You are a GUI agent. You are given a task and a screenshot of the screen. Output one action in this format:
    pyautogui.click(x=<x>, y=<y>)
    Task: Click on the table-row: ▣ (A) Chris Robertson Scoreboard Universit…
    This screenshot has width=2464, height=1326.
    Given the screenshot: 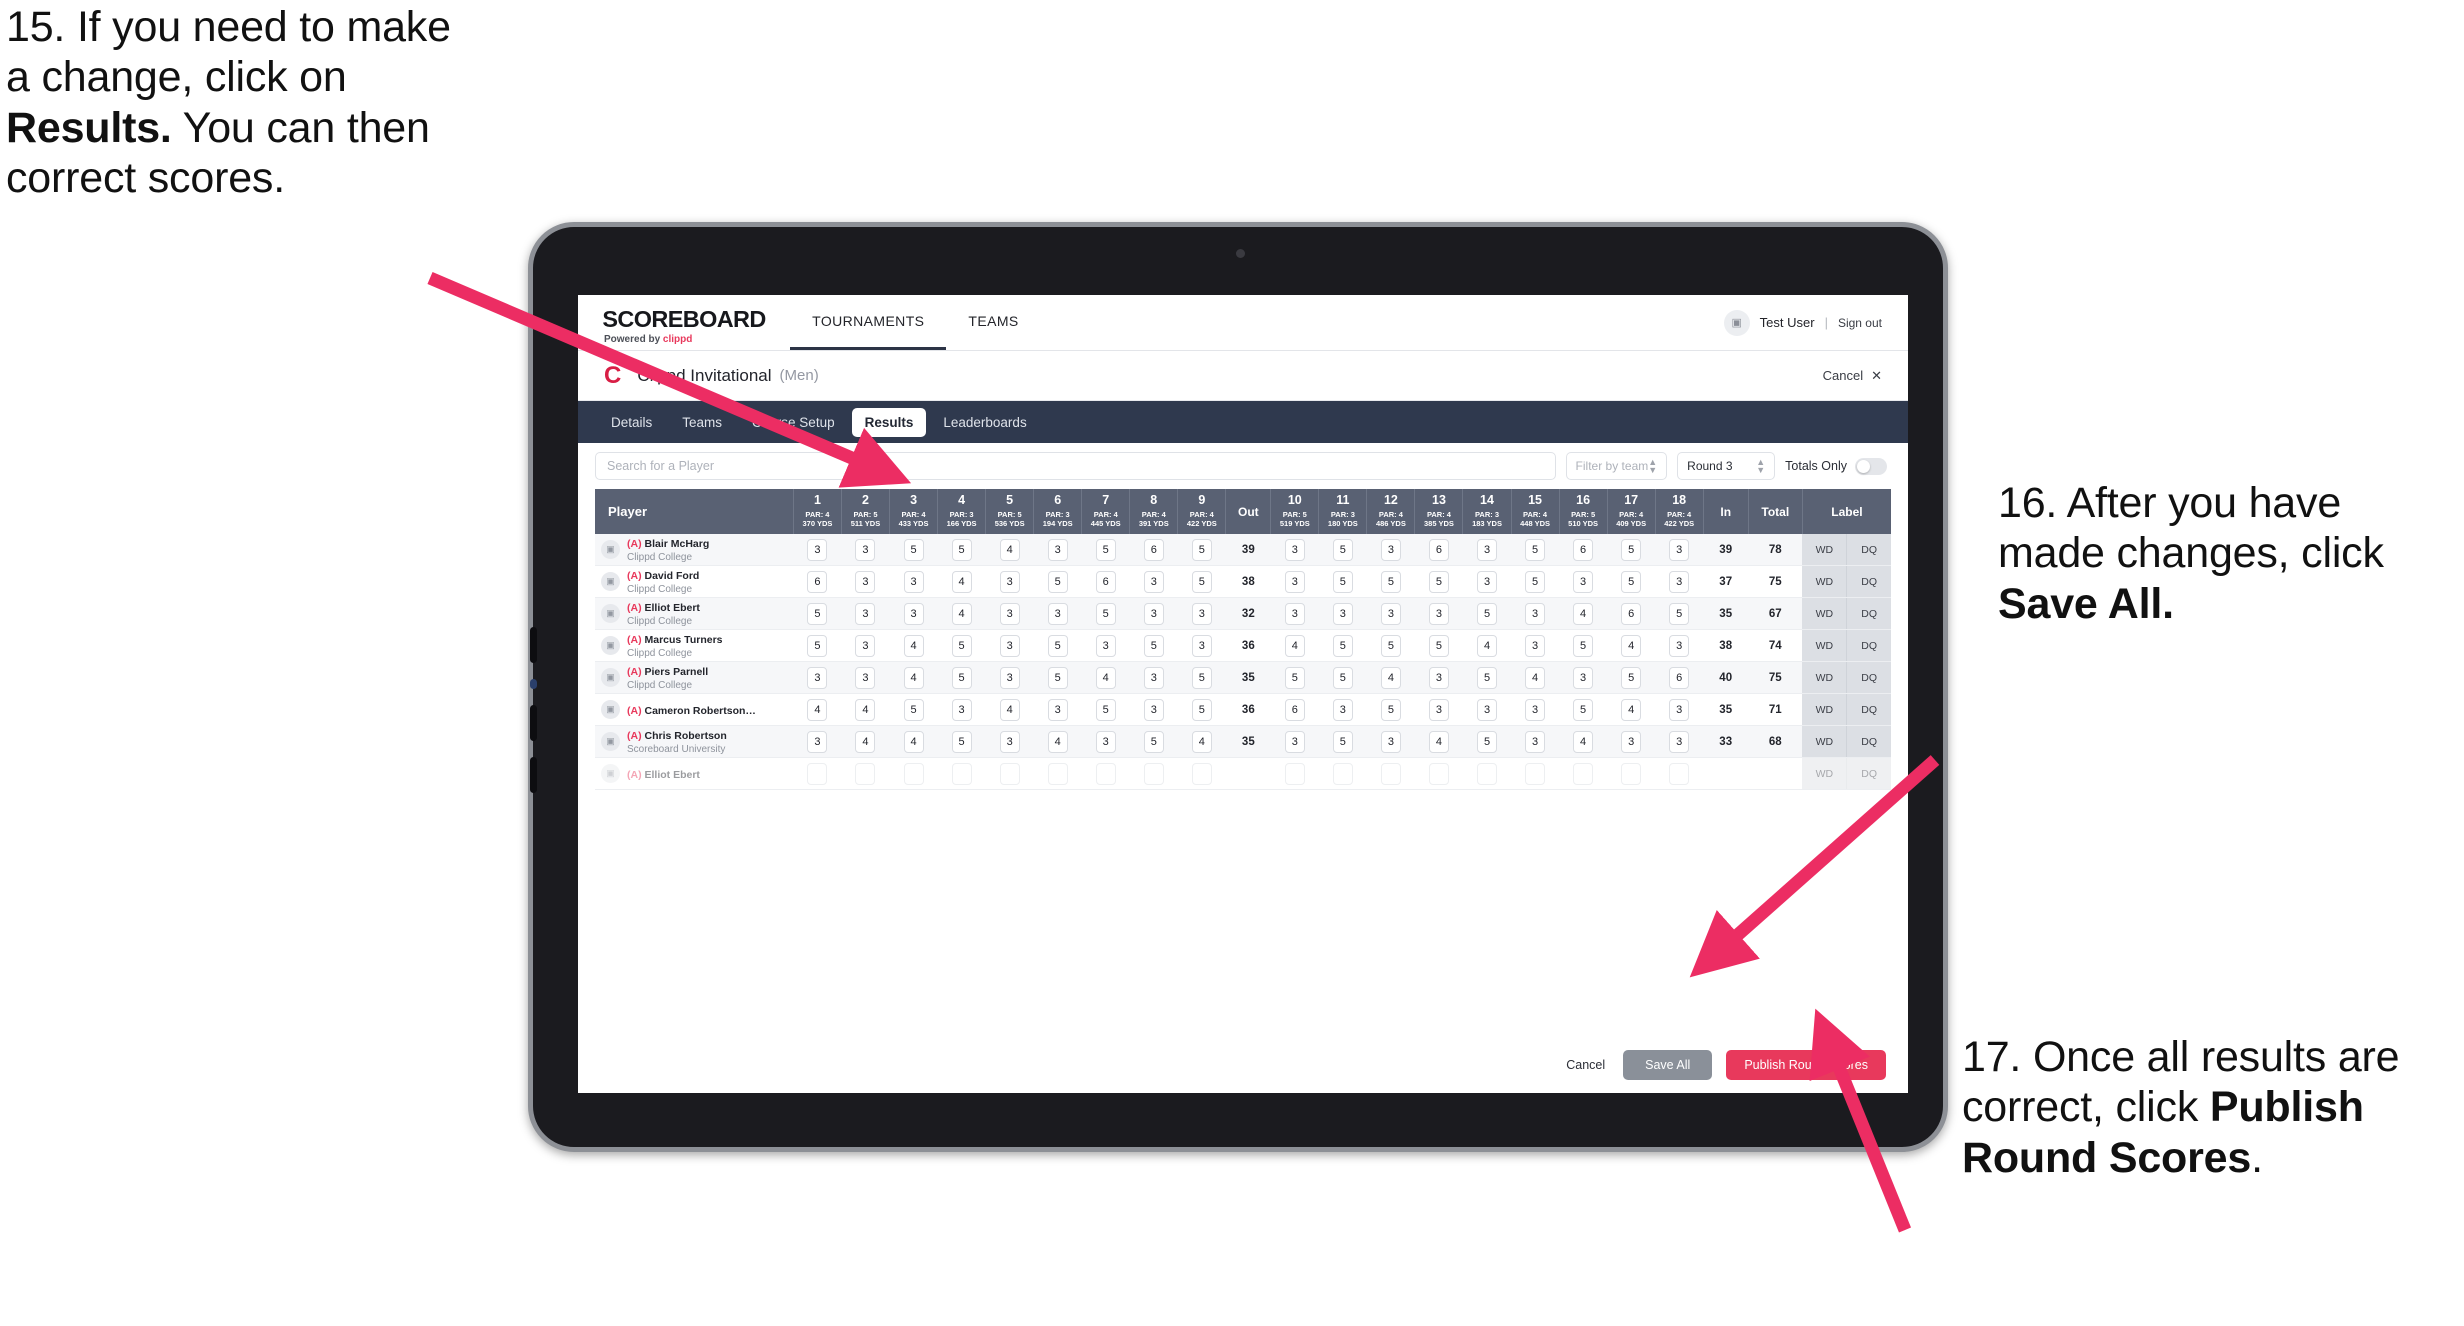 What is the action you would take?
    pyautogui.click(x=1243, y=742)
    